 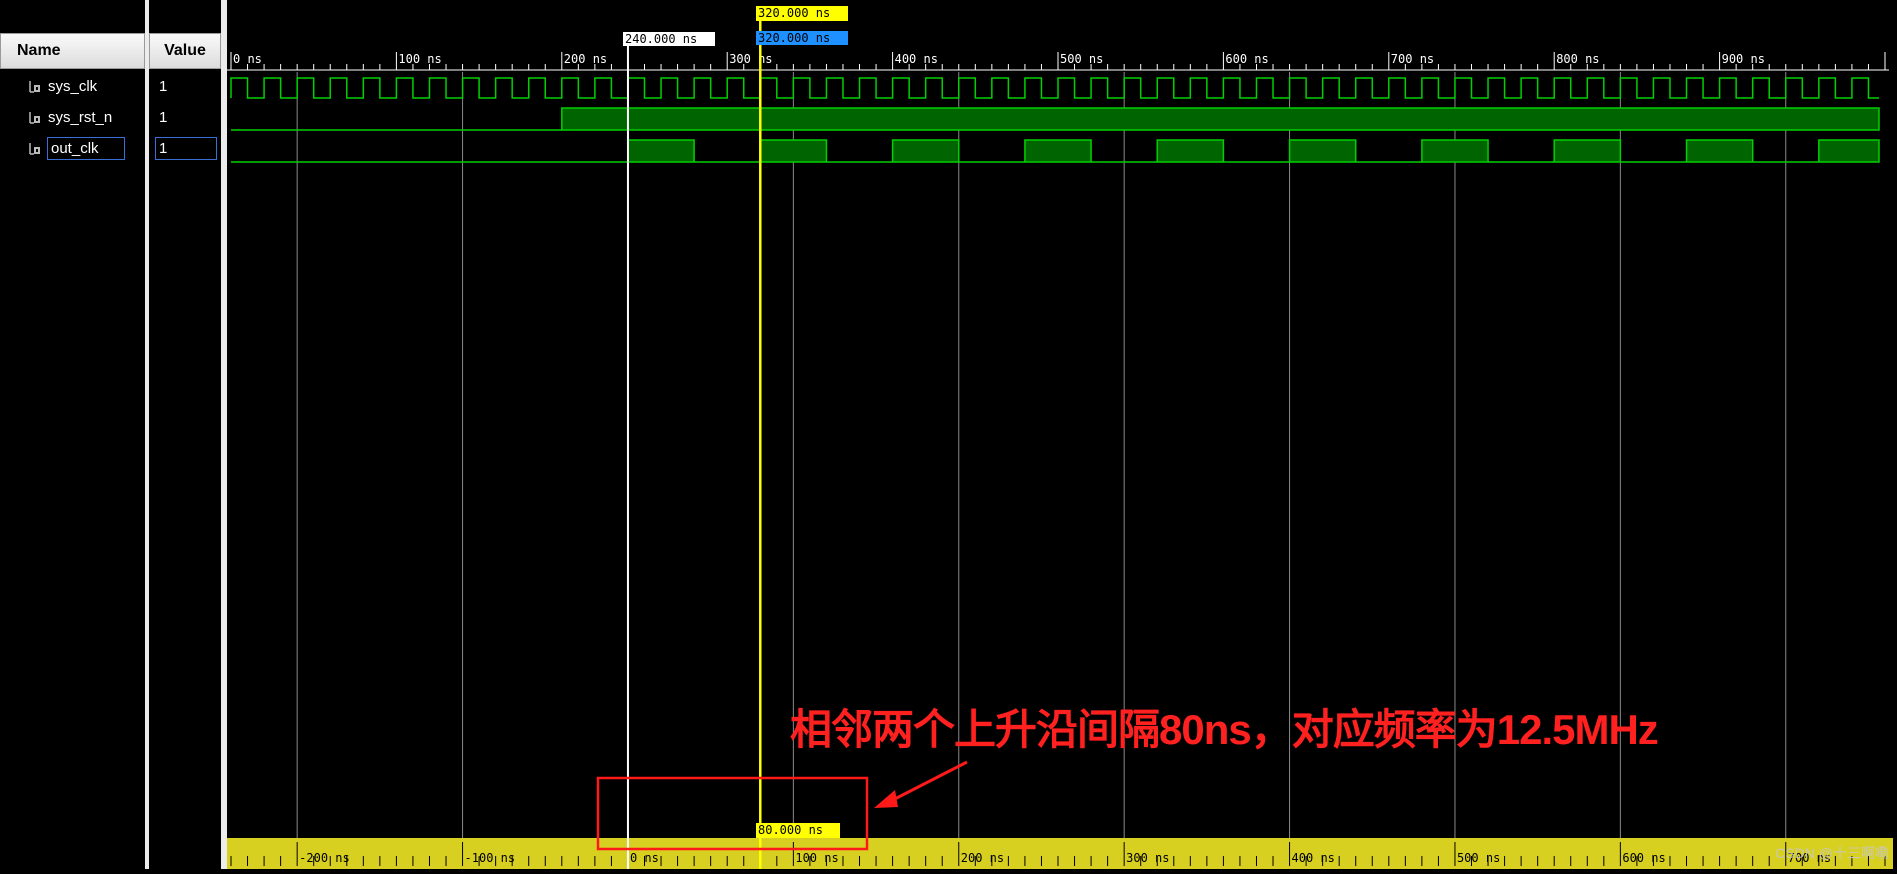 What do you see at coordinates (72, 434) in the screenshot?
I see `name-pane: Name sys_clk sys_rst_n out_clk` at bounding box center [72, 434].